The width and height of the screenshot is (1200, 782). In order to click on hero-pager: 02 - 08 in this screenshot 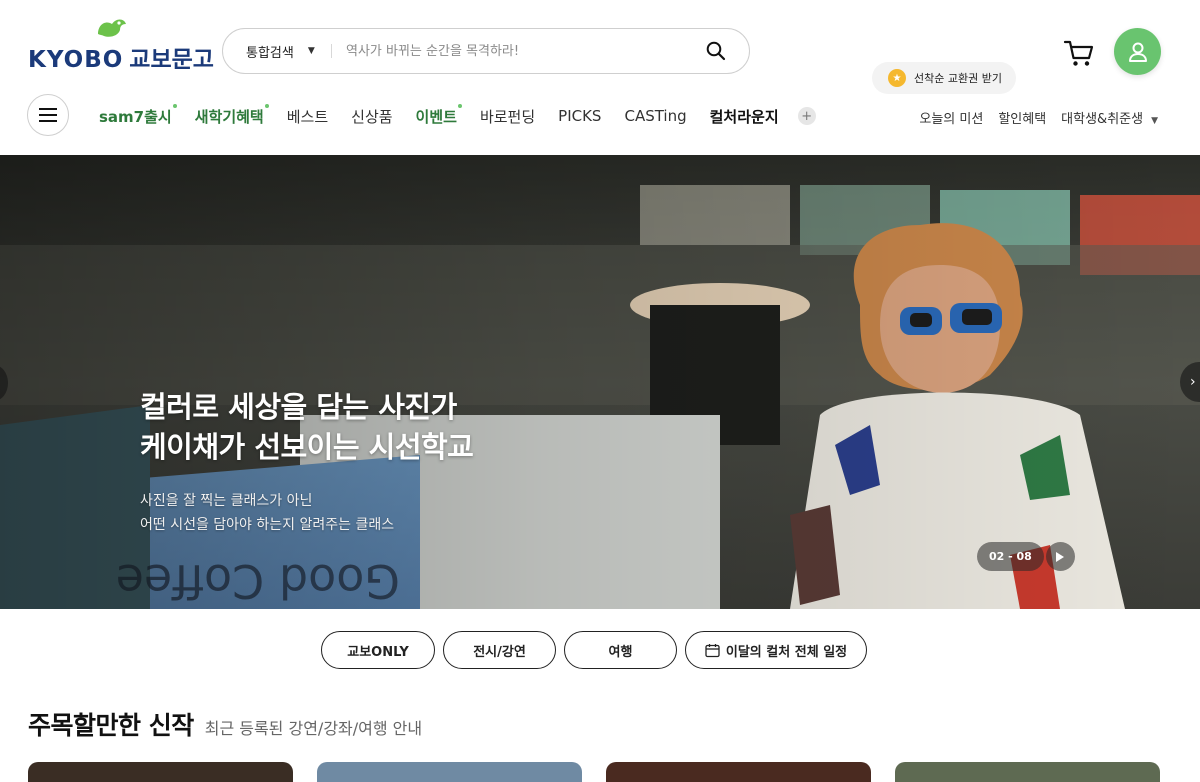, I will do `click(1026, 556)`.